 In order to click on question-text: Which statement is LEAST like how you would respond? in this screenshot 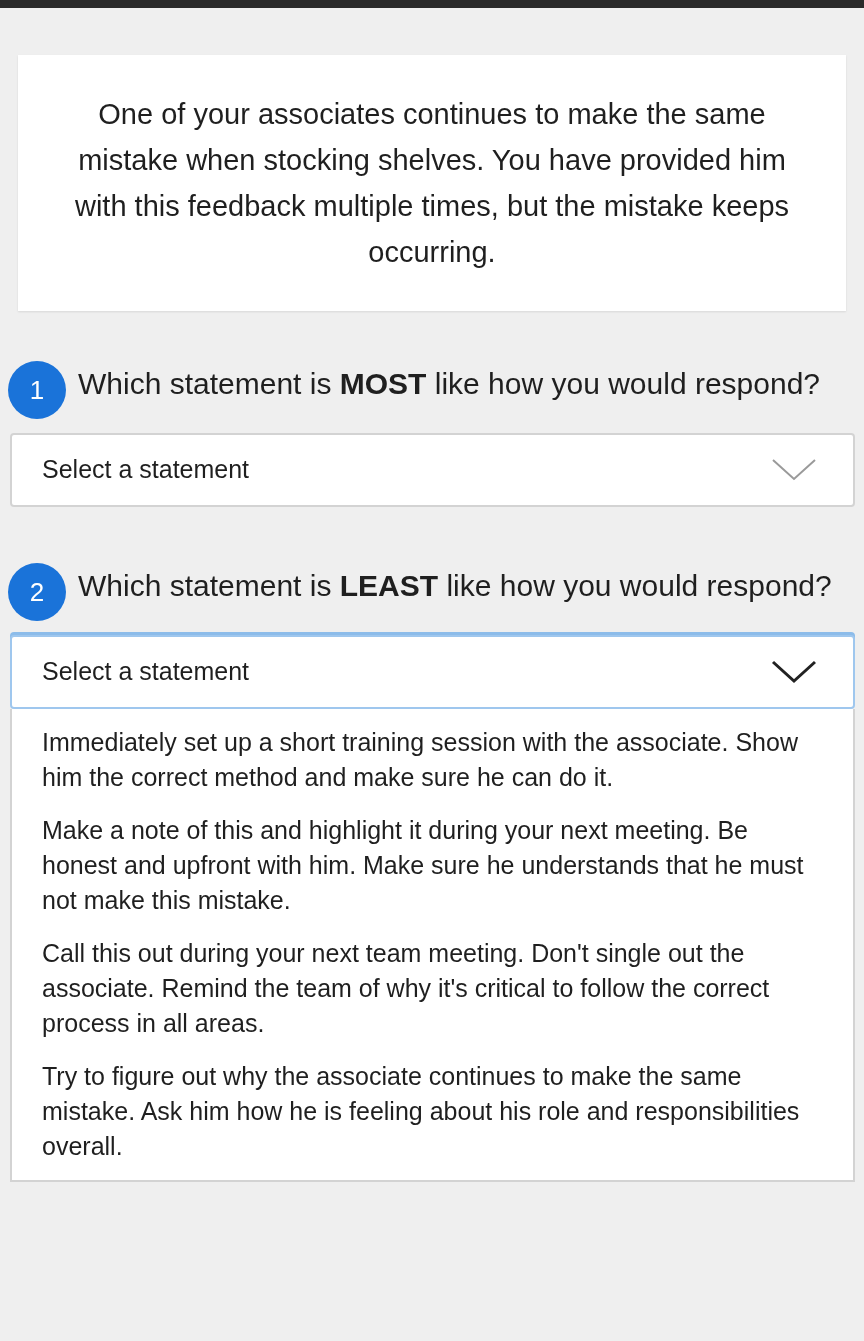, I will do `click(455, 586)`.